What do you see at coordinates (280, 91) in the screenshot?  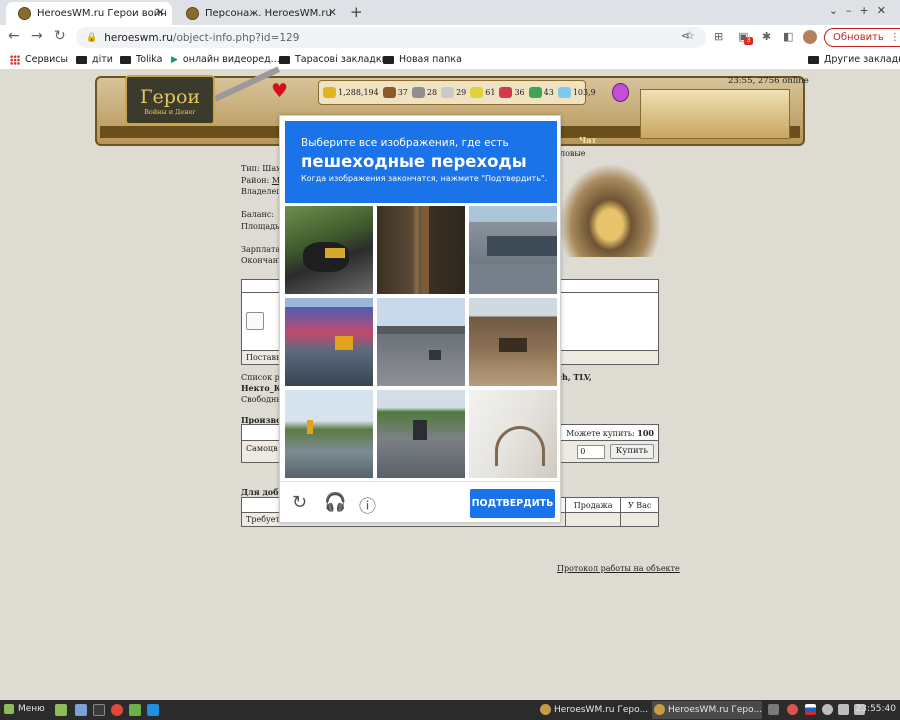 I see `health-heart-icon: ♥` at bounding box center [280, 91].